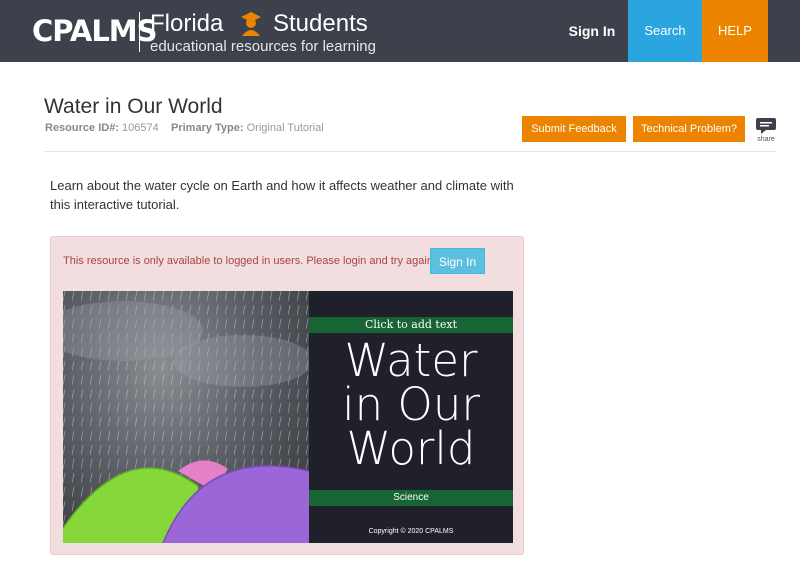 Image resolution: width=800 pixels, height=563 pixels. What do you see at coordinates (82, 128) in the screenshot?
I see `resource-id-label: Resource ID#:` at bounding box center [82, 128].